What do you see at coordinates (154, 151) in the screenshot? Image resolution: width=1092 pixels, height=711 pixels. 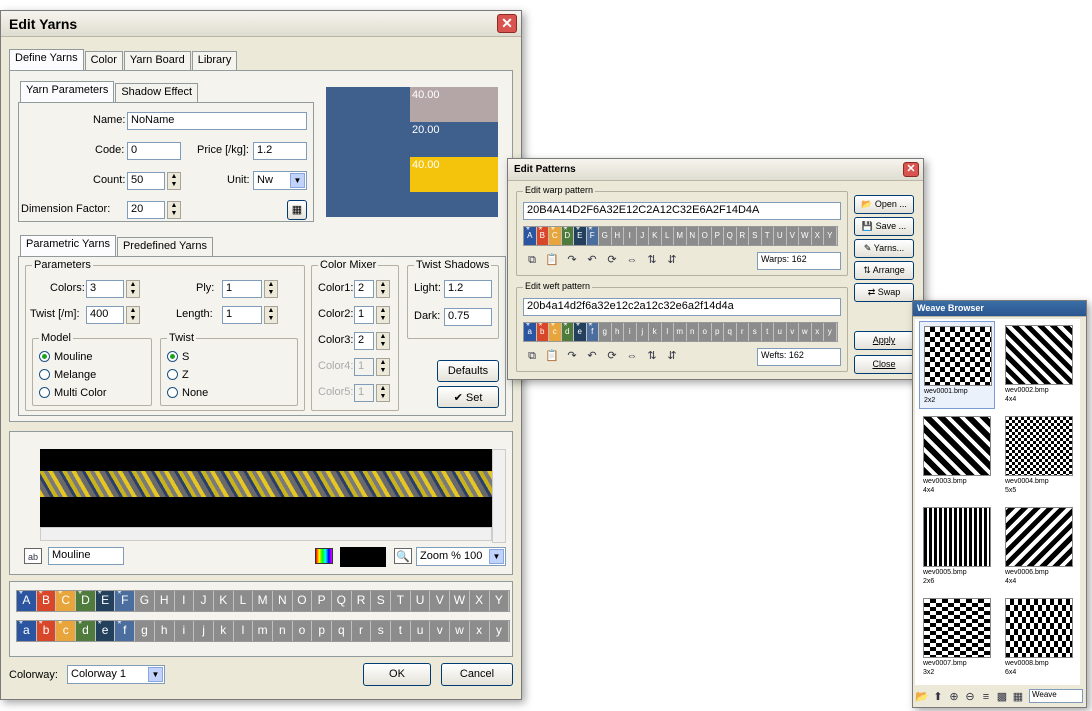 I see `code-field: 0` at bounding box center [154, 151].